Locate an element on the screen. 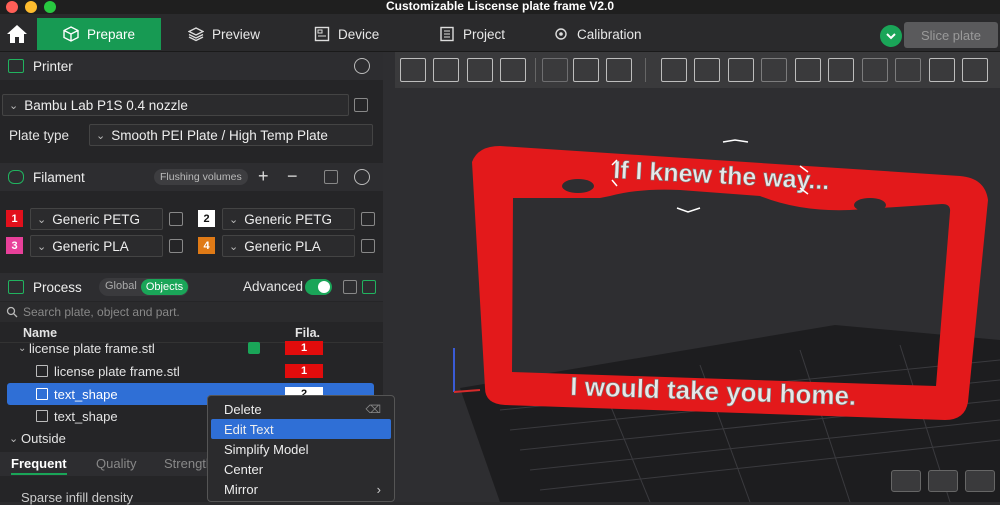 Image resolution: width=1000 pixels, height=505 pixels. advanced-toggle is located at coordinates (318, 287).